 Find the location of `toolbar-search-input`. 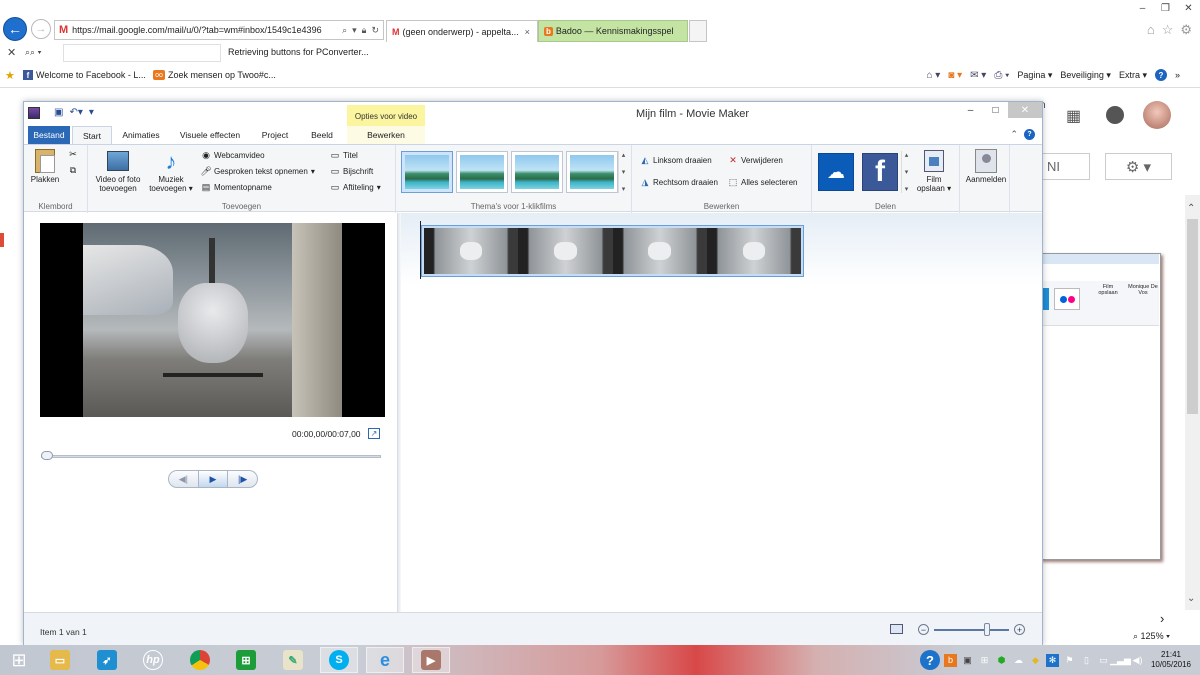

toolbar-search-input is located at coordinates (142, 53).